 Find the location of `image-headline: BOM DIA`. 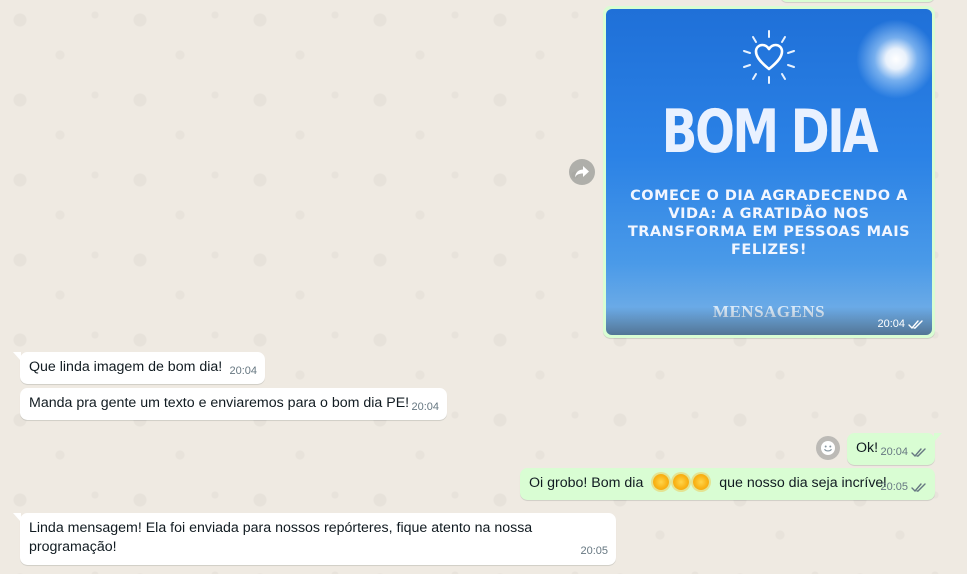

image-headline: BOM DIA is located at coordinates (770, 132).